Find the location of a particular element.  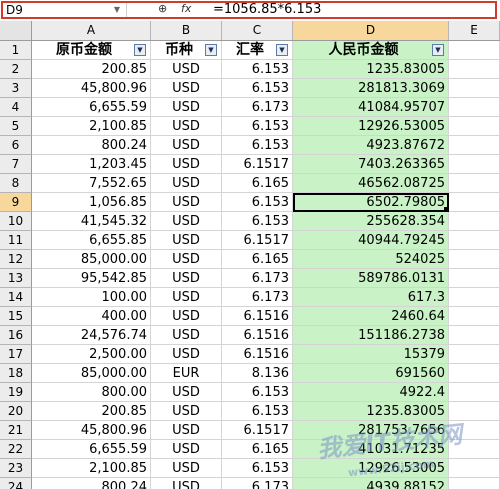

selected-cell: 6502.79805 is located at coordinates (371, 202).